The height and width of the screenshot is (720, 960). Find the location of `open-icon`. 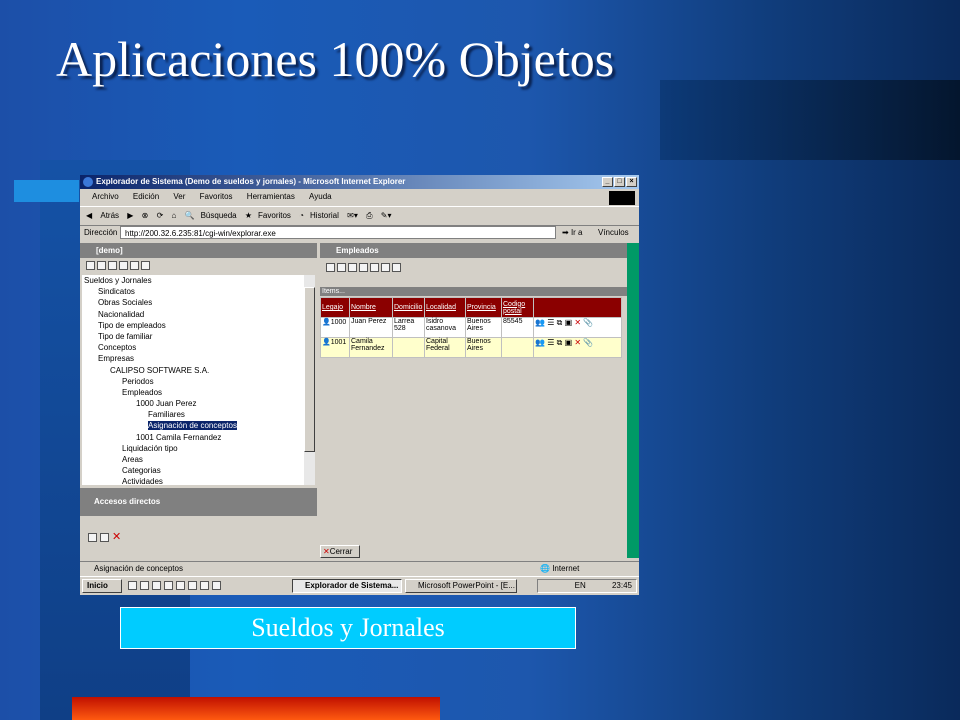

open-icon is located at coordinates (92, 537).